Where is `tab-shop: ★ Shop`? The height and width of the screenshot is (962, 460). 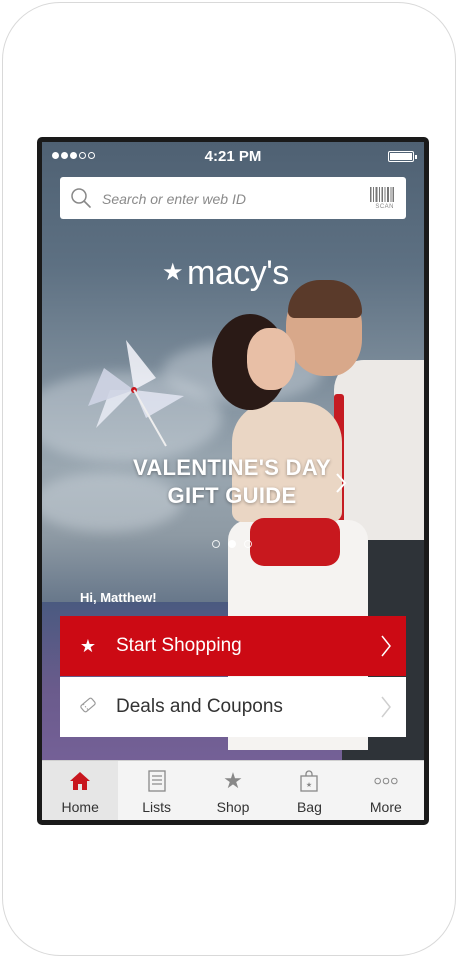
tab-shop: ★ Shop is located at coordinates (233, 790).